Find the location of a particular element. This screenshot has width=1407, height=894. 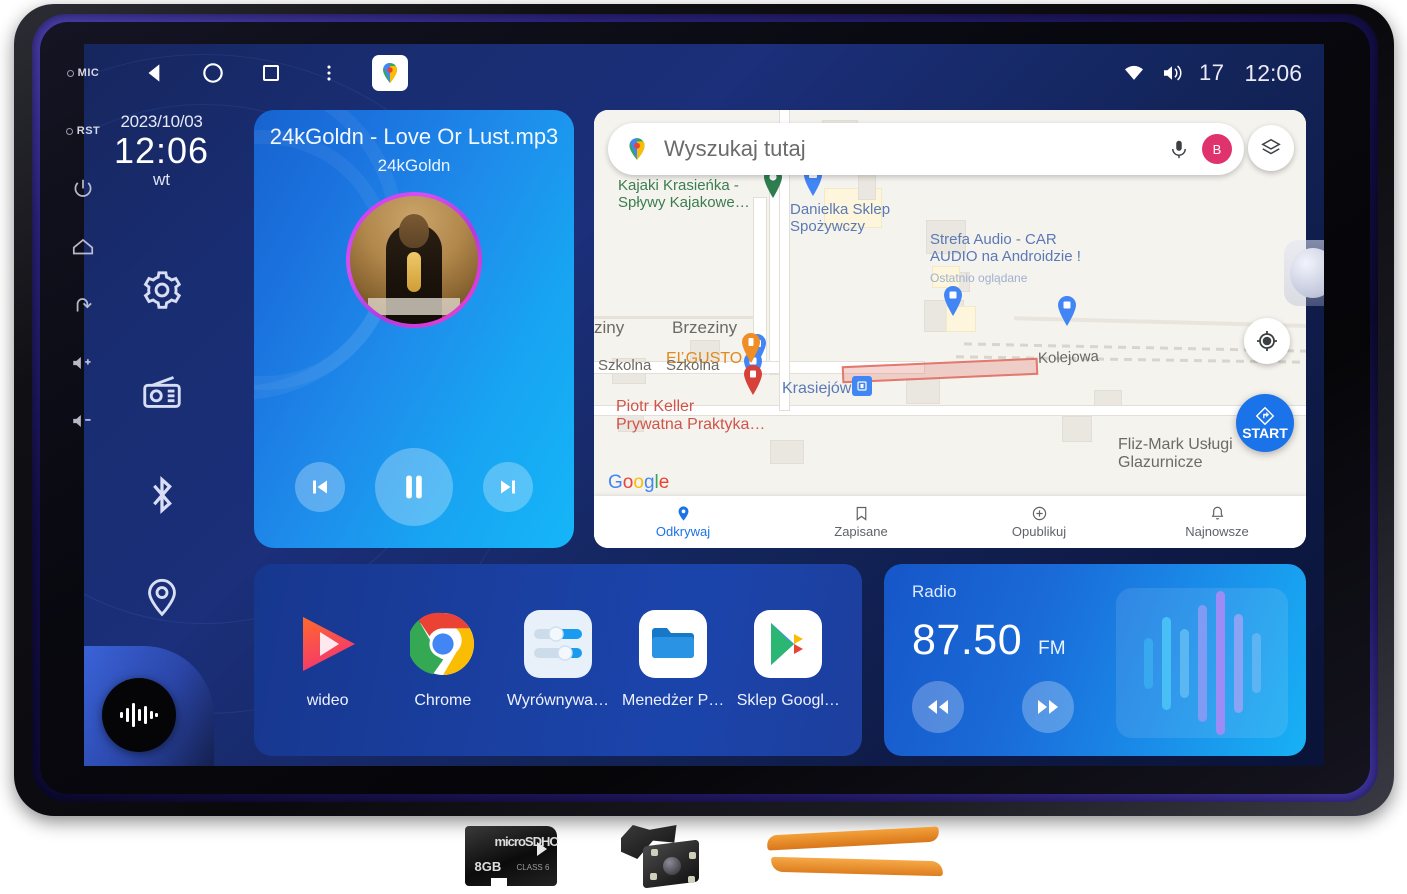

track-title: 24kGoldn - Love Or Lust.mp3 is located at coordinates (414, 136).